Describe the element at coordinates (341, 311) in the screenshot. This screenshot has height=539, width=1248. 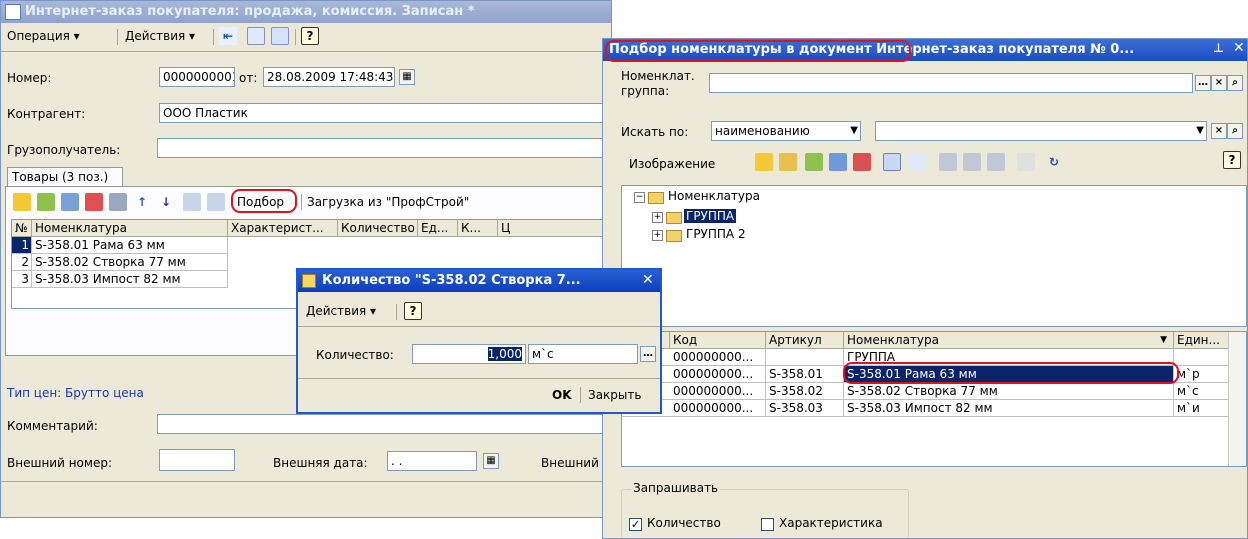
I see `dialog-actions-menu: Действия ▾` at that location.